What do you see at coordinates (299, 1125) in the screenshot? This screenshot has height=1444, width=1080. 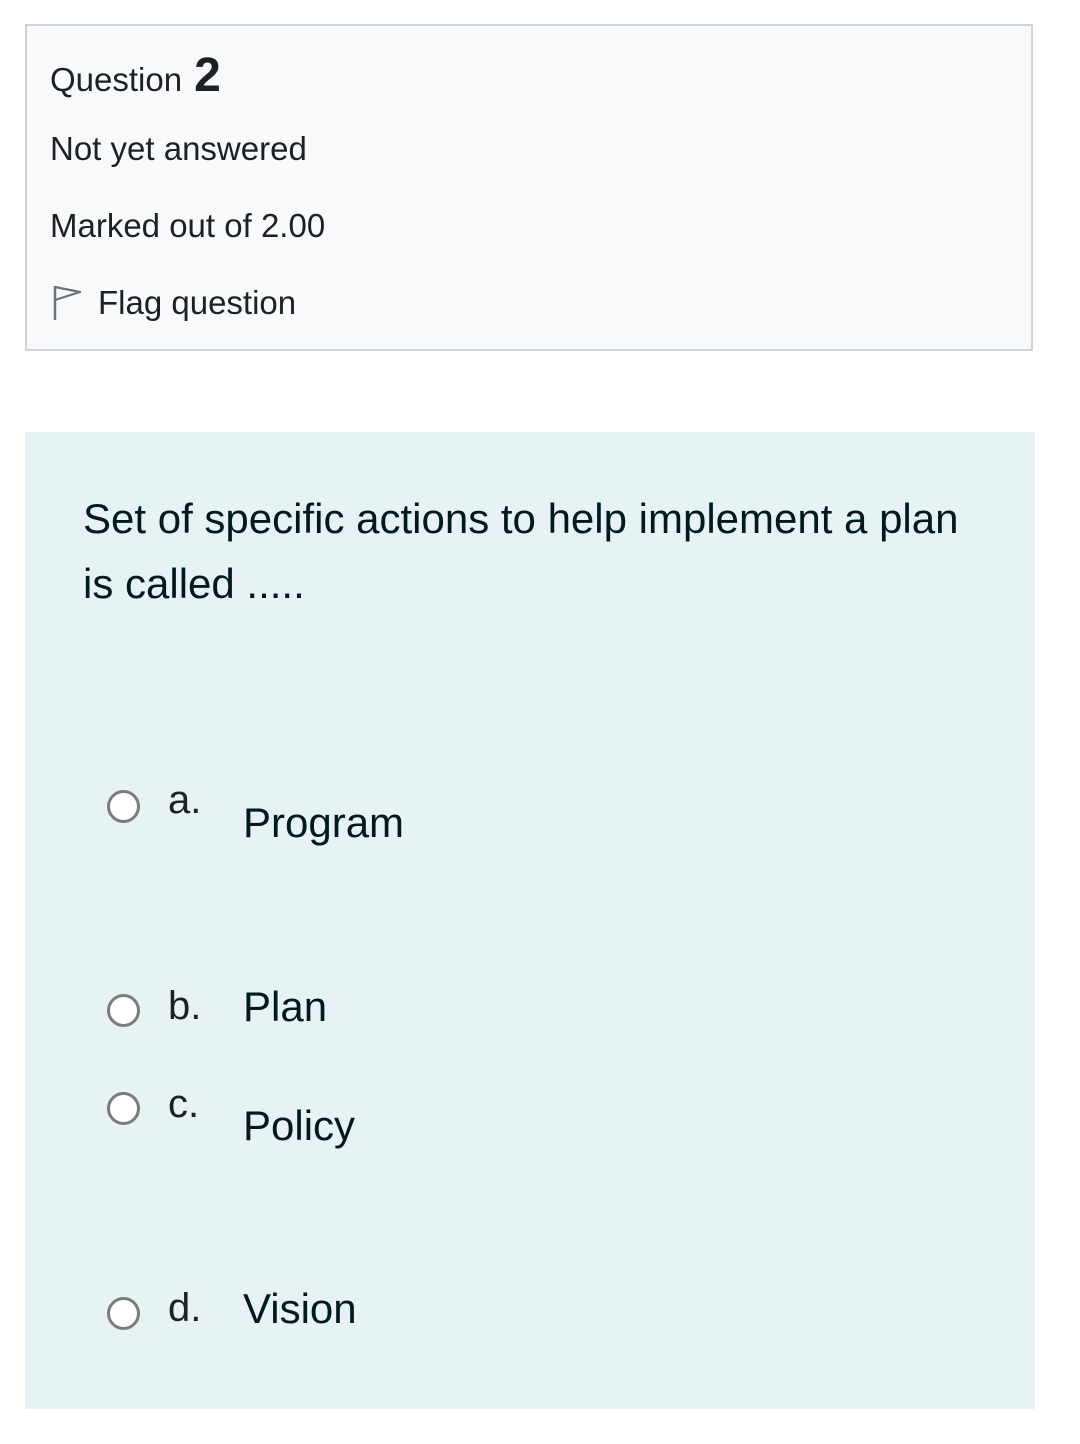 I see `option-label: Policy` at bounding box center [299, 1125].